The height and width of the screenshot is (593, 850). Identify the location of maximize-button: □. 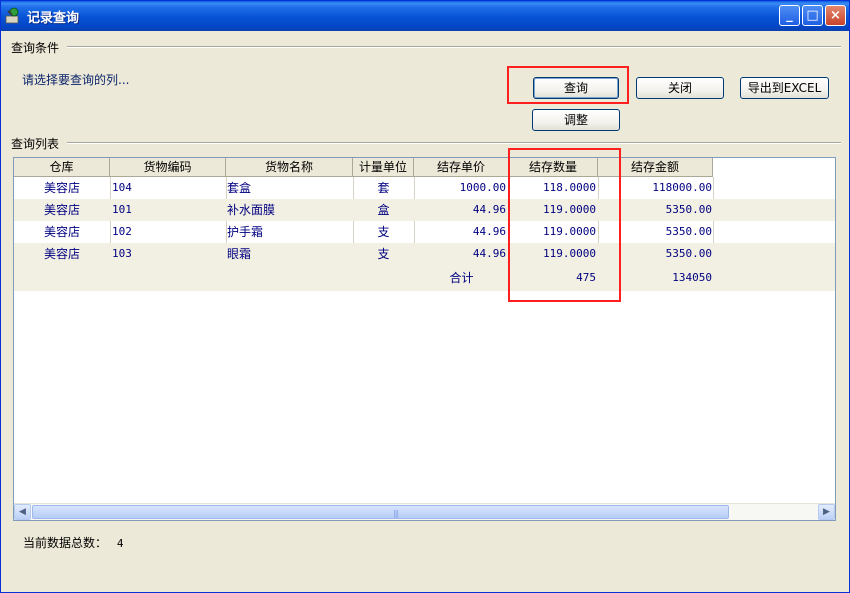
(812, 15).